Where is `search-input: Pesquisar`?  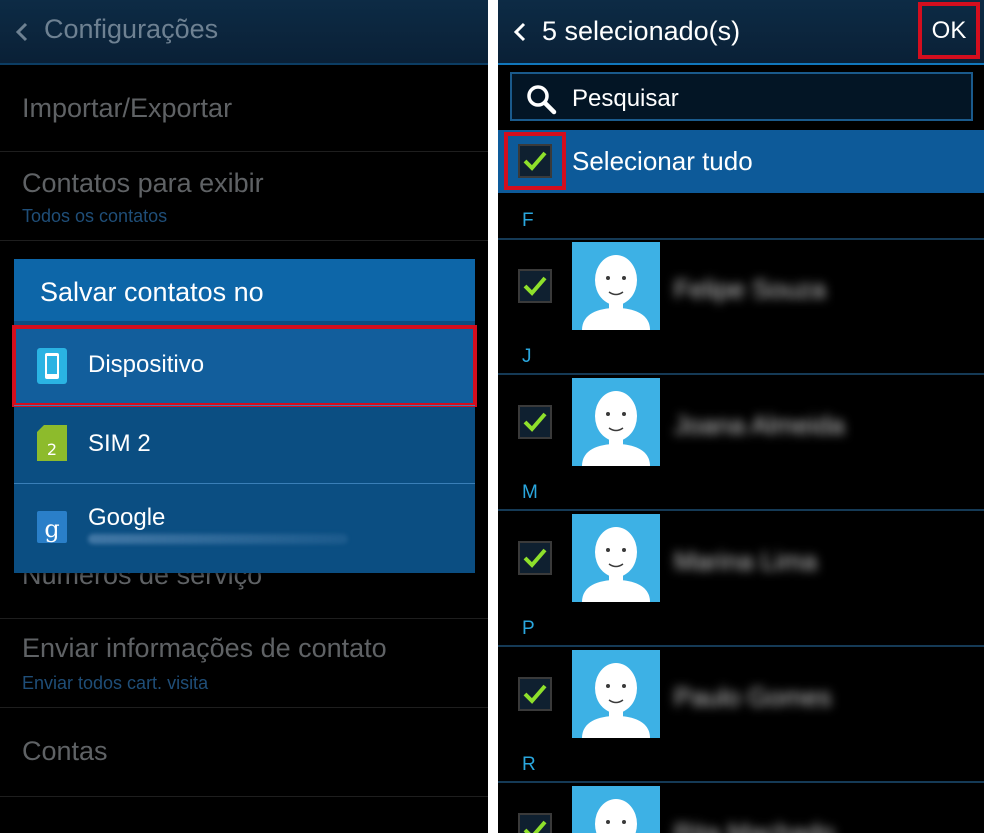 search-input: Pesquisar is located at coordinates (741, 96).